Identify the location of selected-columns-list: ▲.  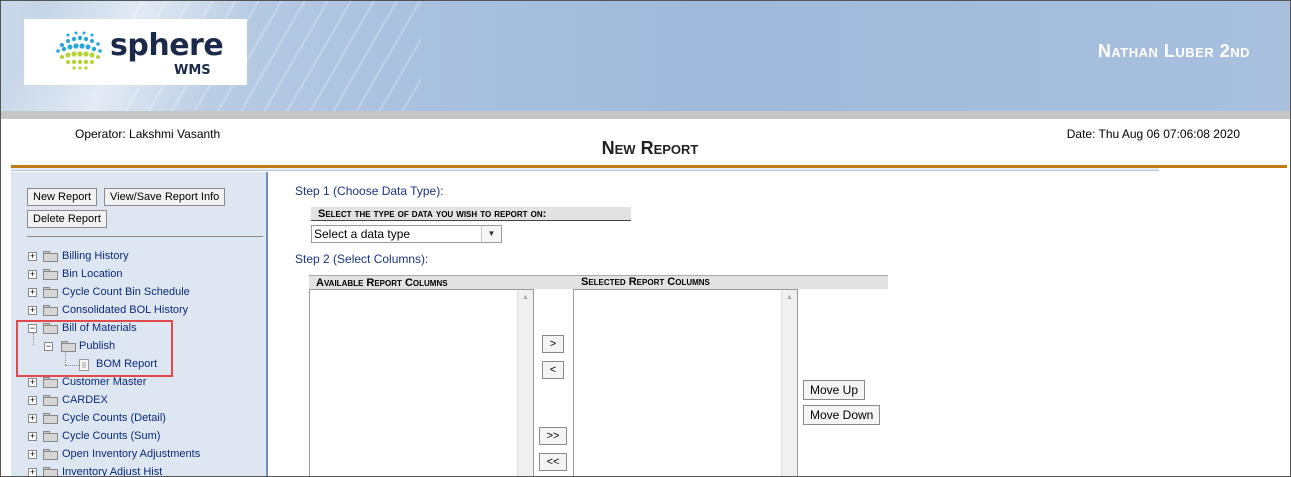
(685, 382).